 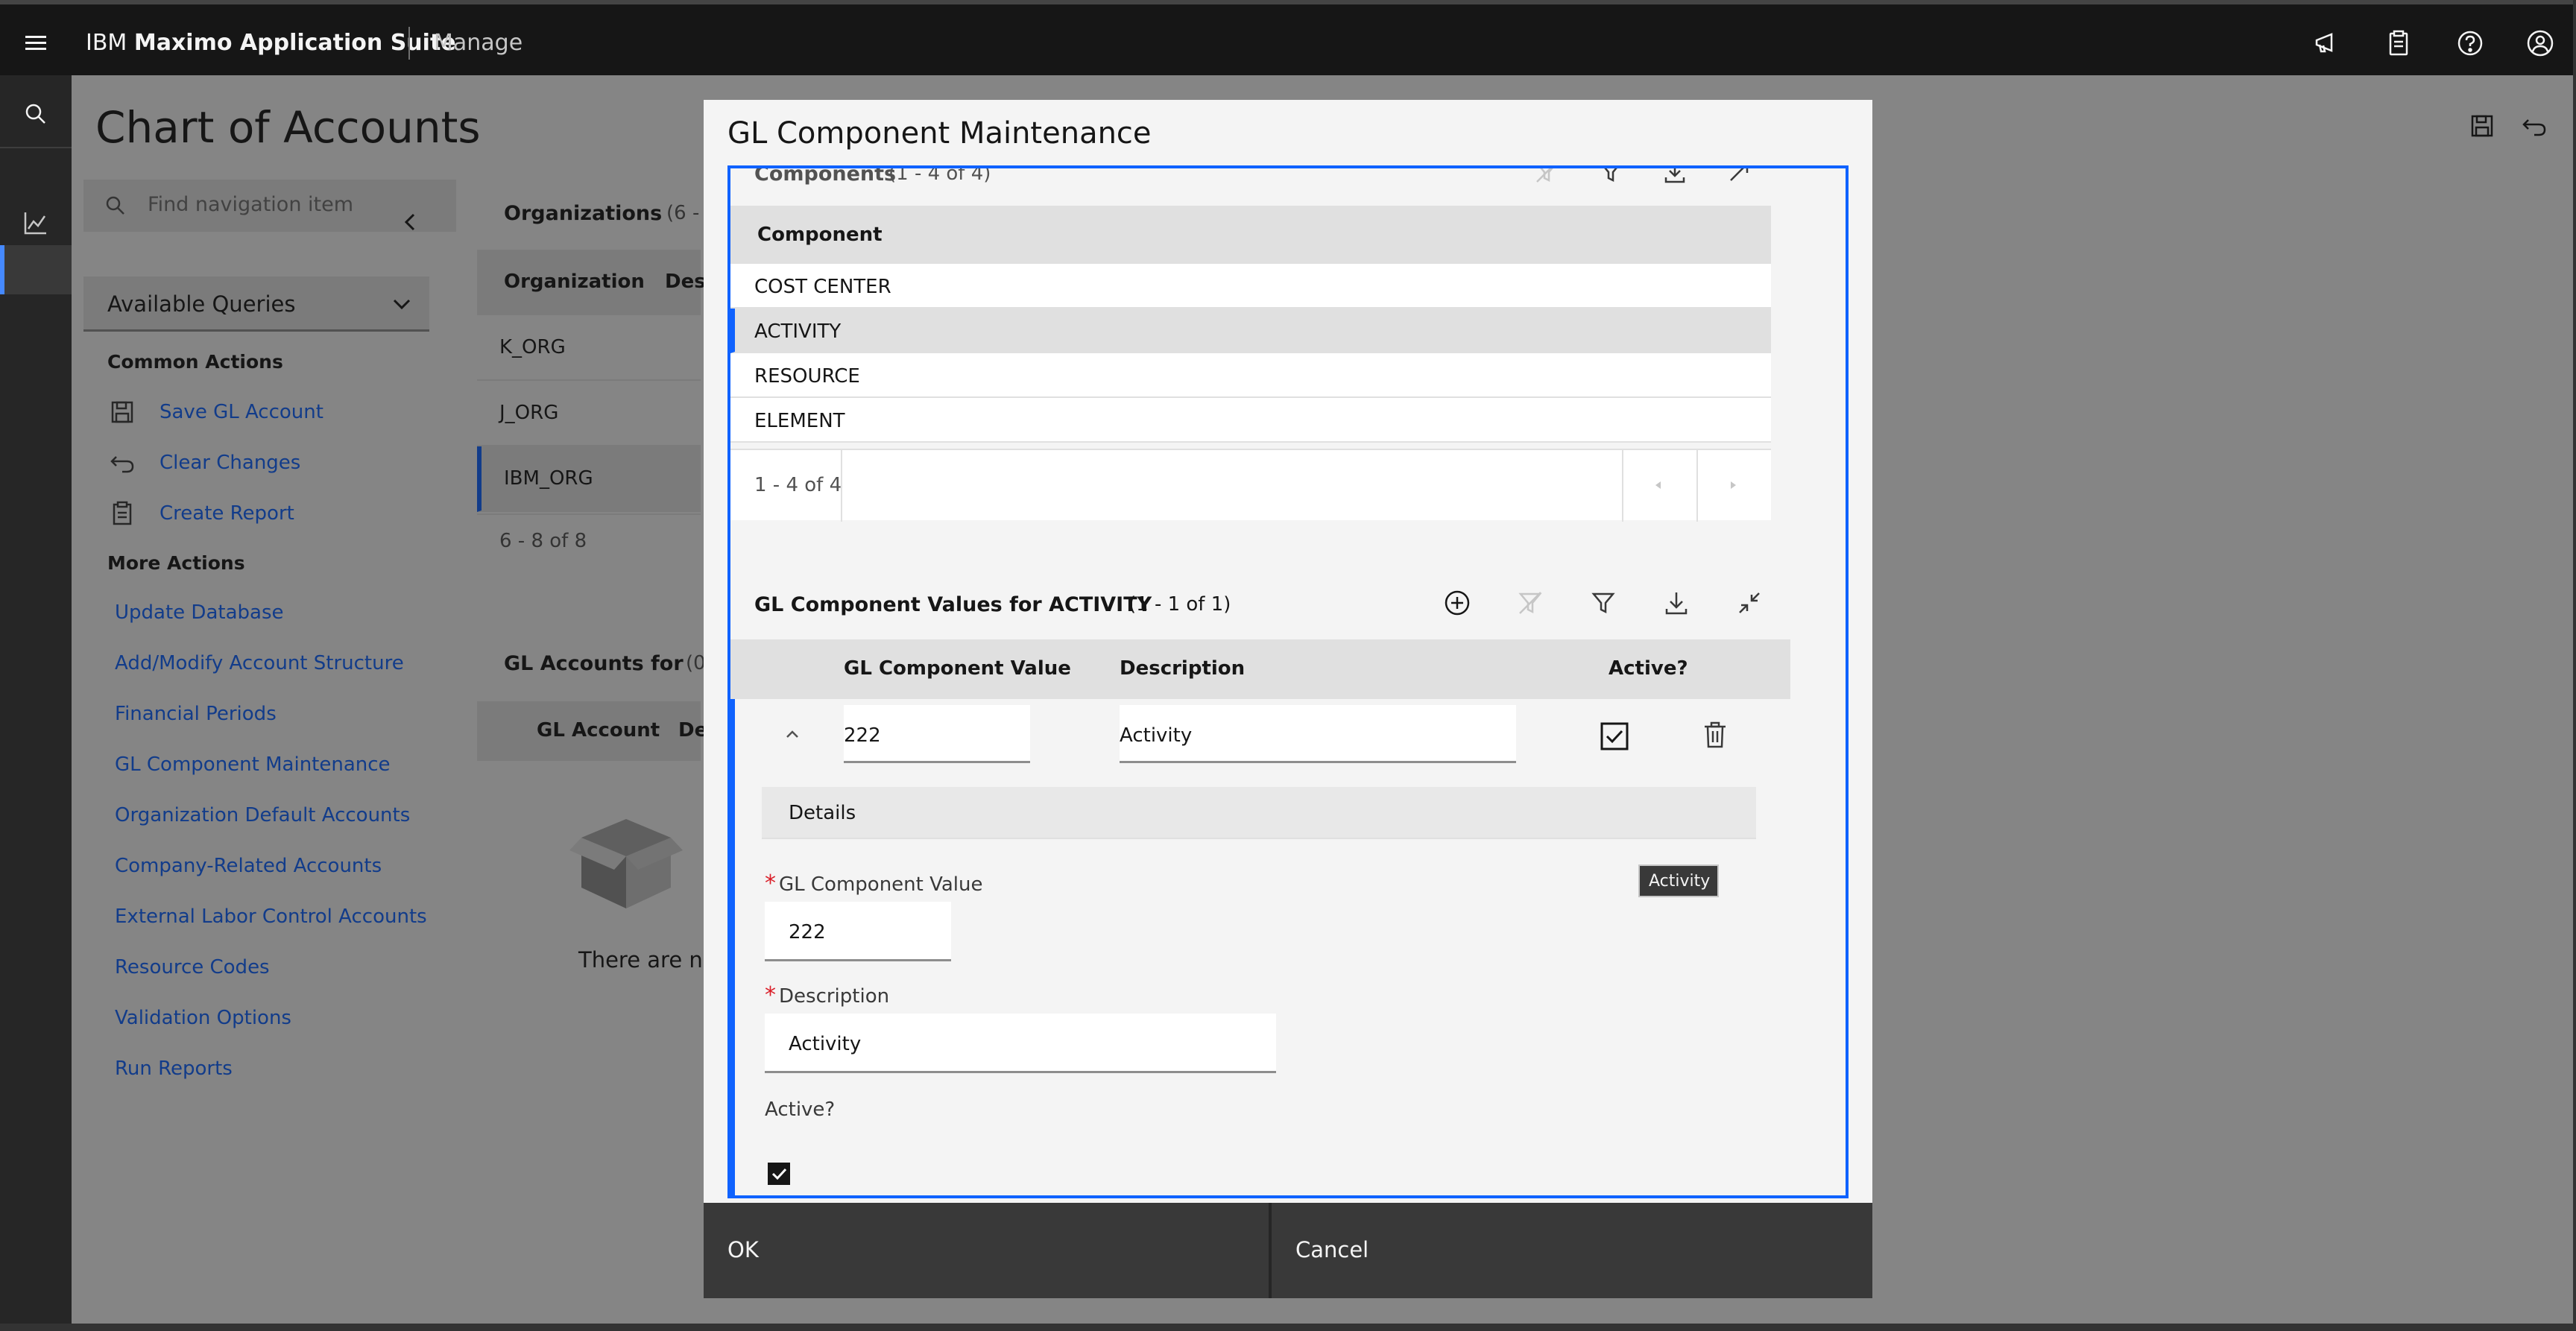 What do you see at coordinates (294, 43) in the screenshot?
I see `brand-name: Maximo Application Suite` at bounding box center [294, 43].